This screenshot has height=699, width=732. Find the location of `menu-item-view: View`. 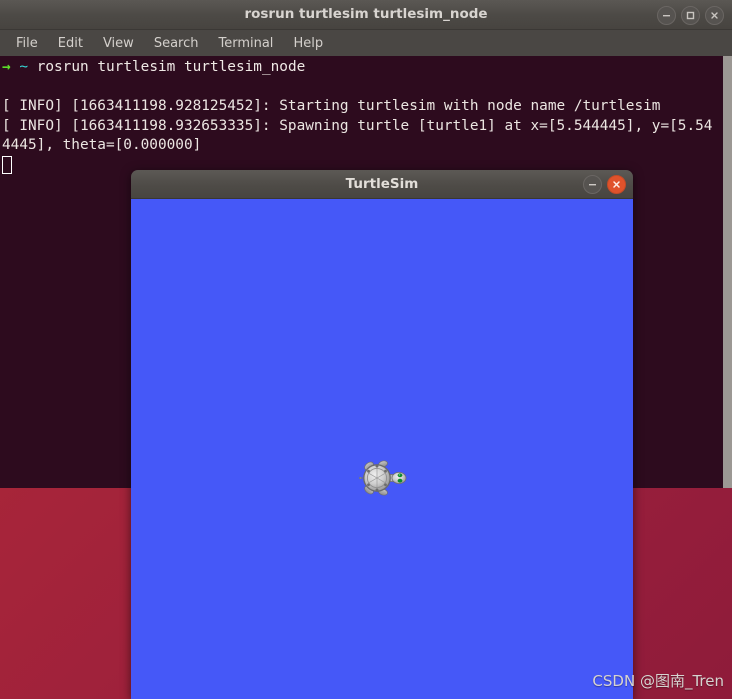

menu-item-view: View is located at coordinates (118, 43).